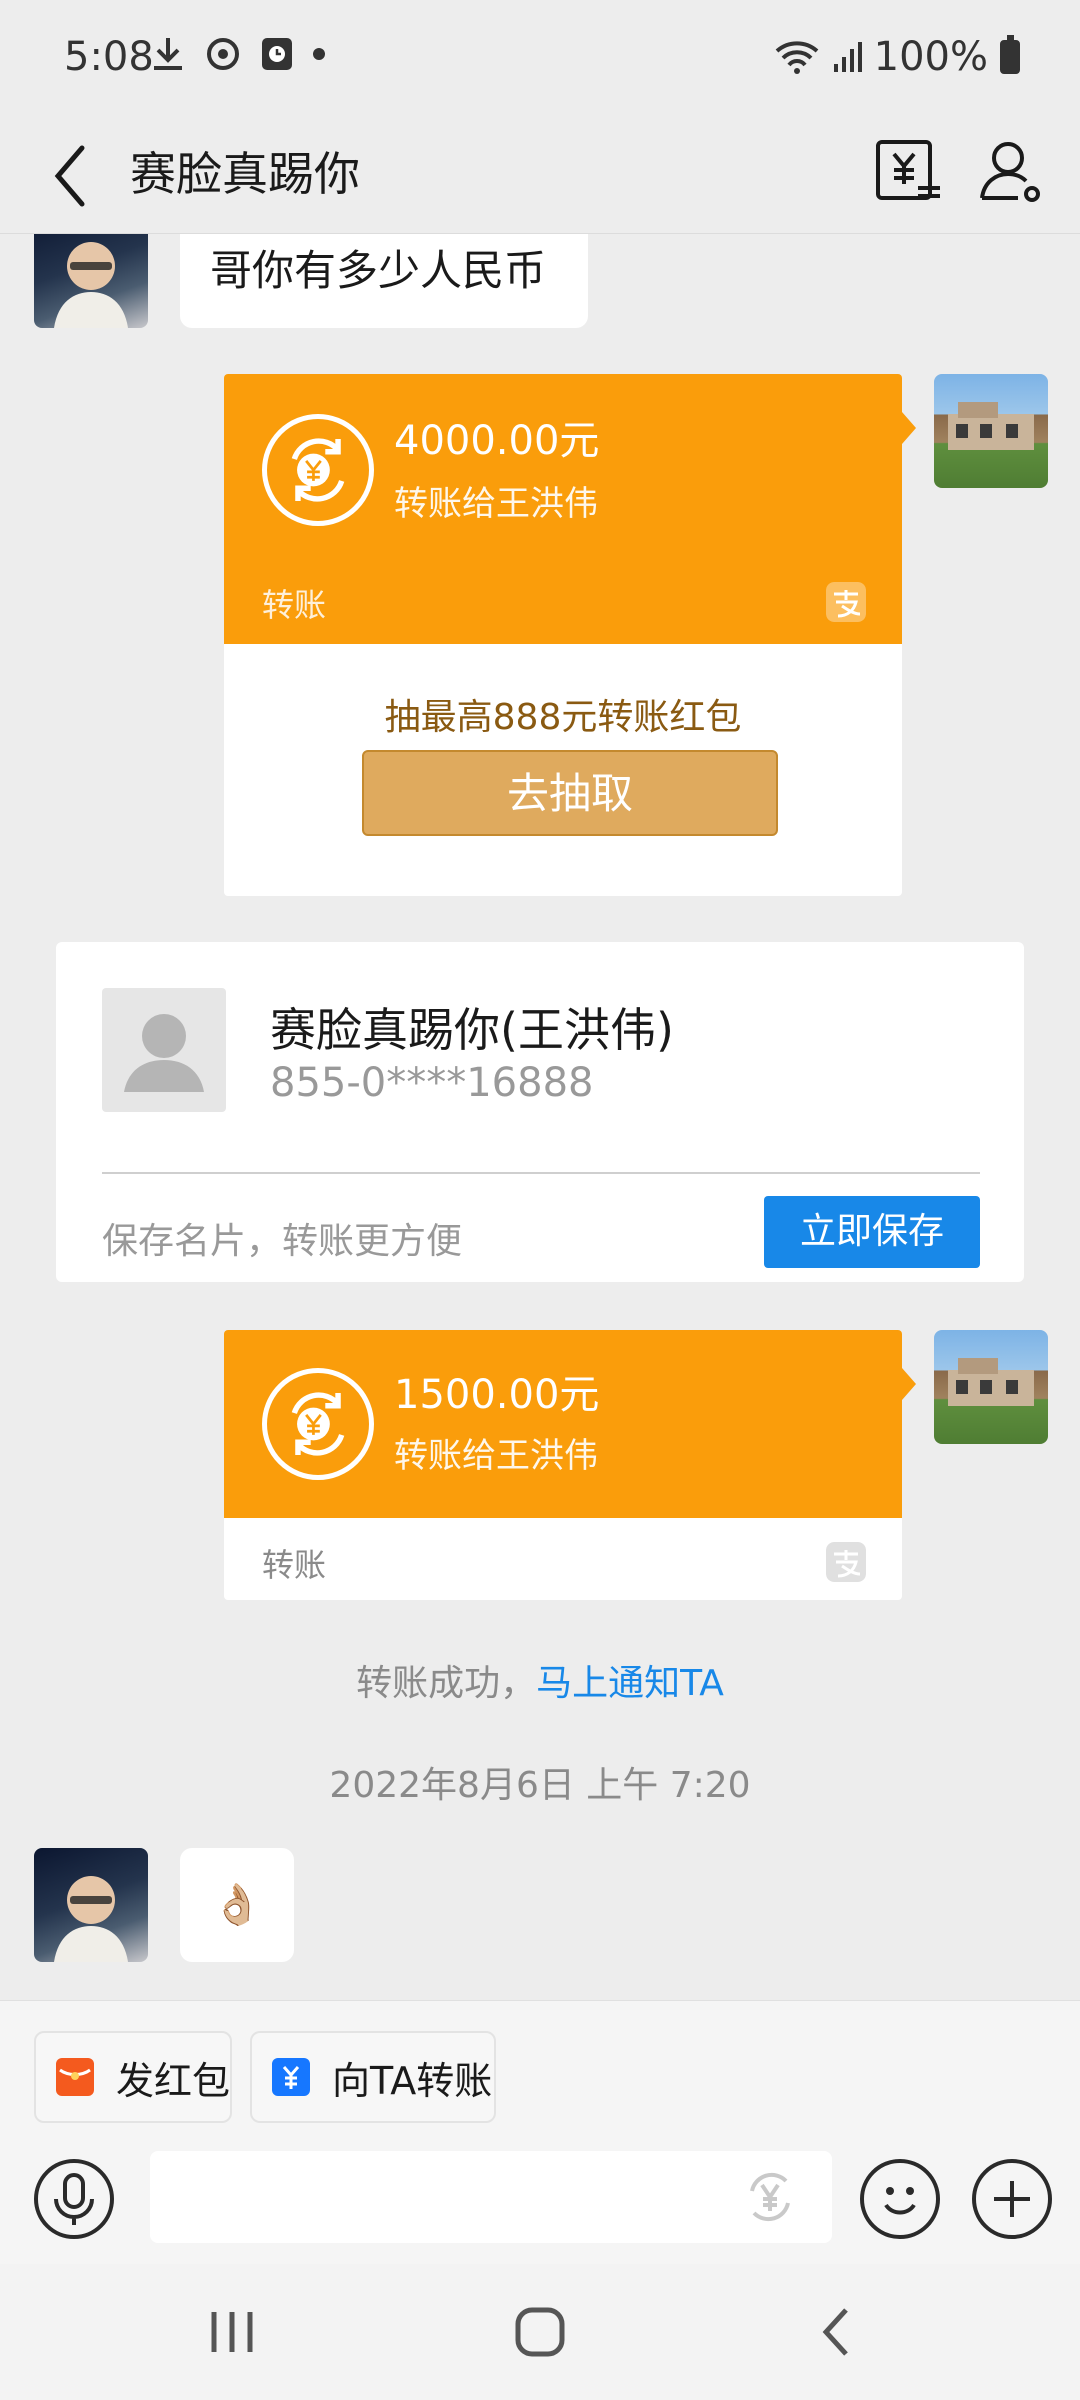 The height and width of the screenshot is (2400, 1080). What do you see at coordinates (378, 270) in the screenshot?
I see `message-text: 哥你有多少人民币` at bounding box center [378, 270].